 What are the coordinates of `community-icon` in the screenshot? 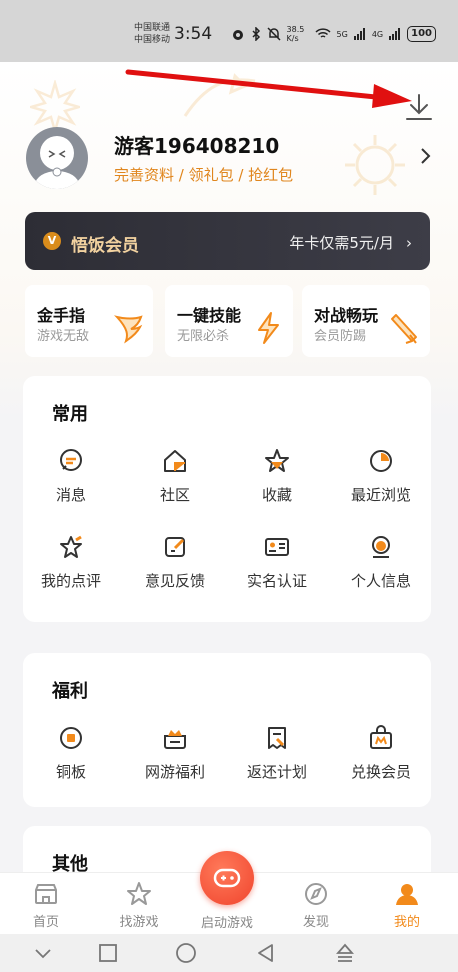 It's located at (175, 461).